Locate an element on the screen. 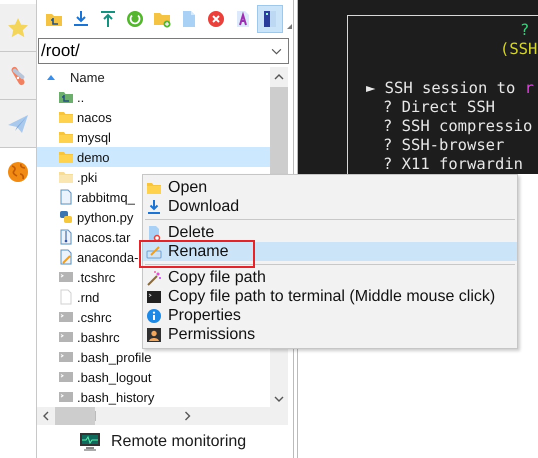 The width and height of the screenshot is (538, 458). terminal-line: ? is located at coordinates (524, 30).